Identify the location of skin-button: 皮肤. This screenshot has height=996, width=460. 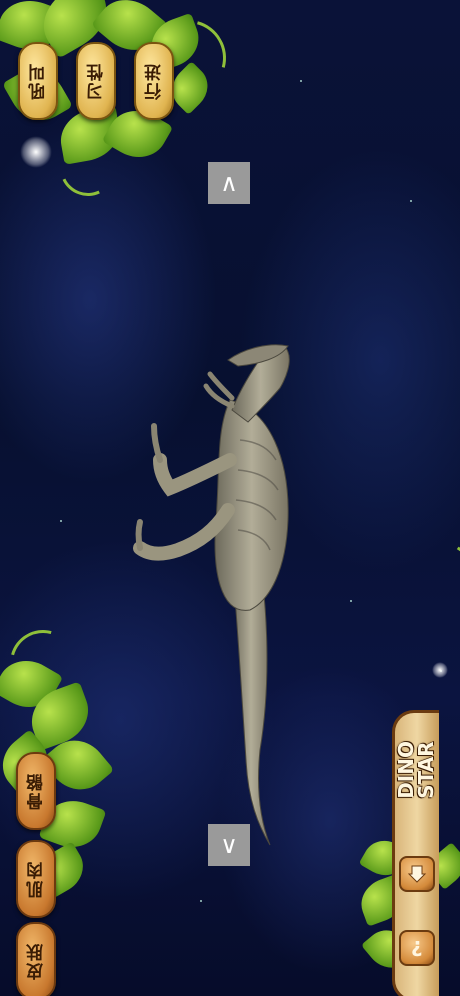
(36, 959).